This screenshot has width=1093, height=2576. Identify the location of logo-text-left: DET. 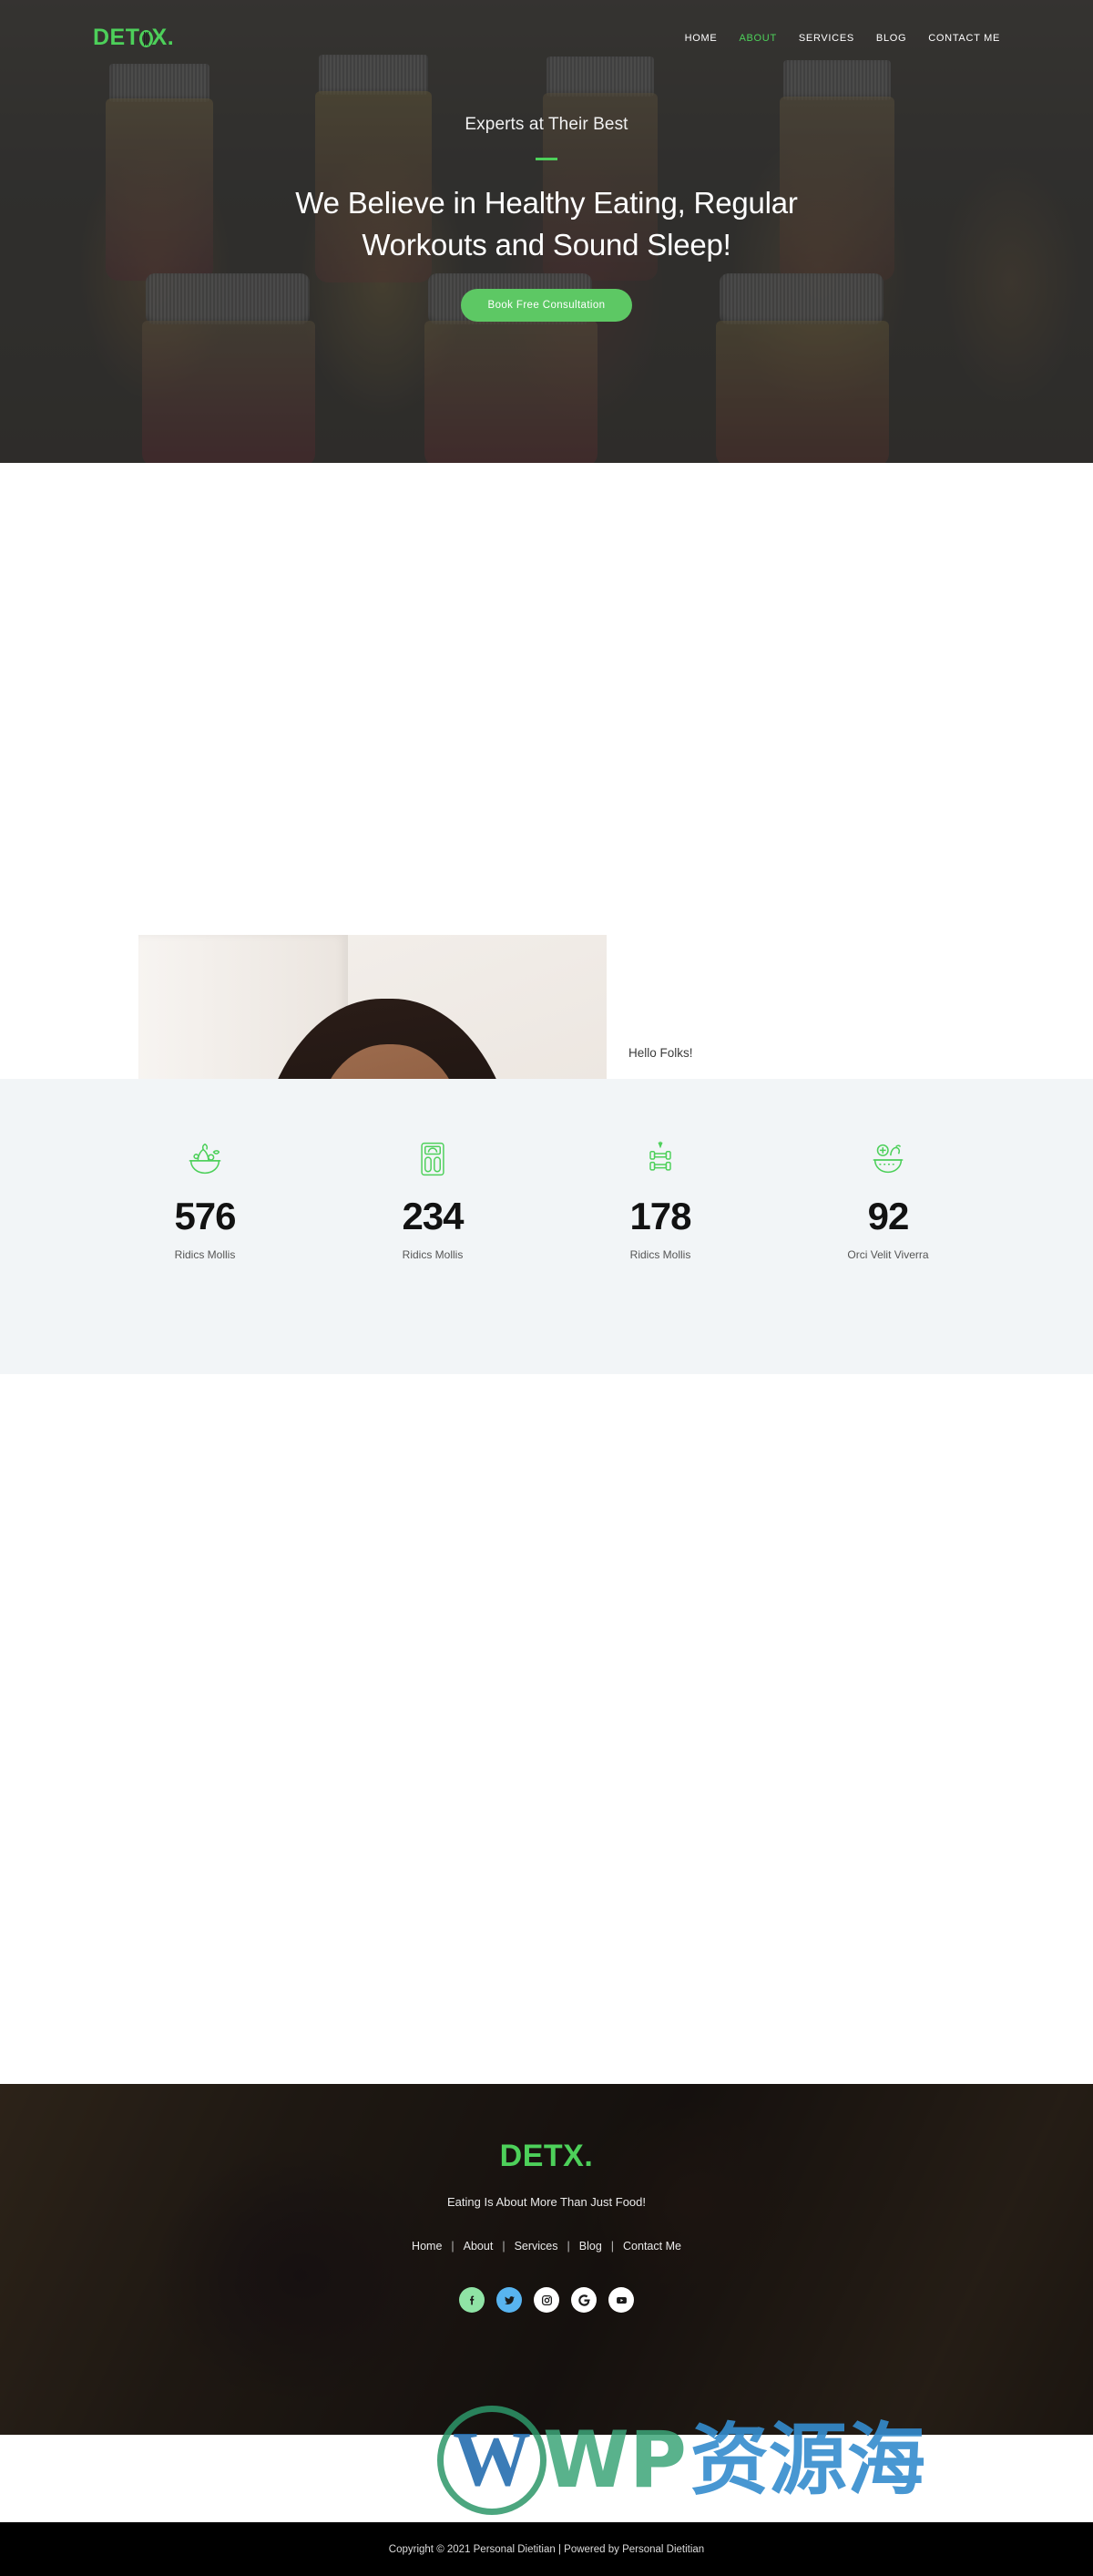
(117, 37).